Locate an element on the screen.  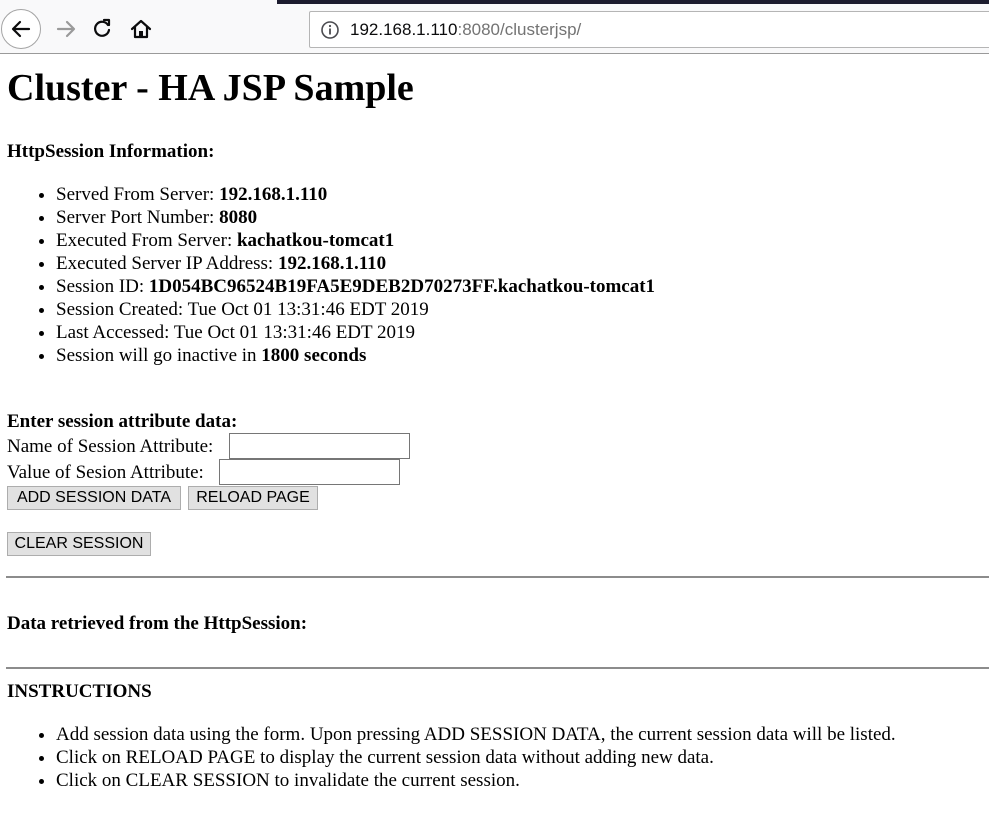
session-info-label: Served From Server: is located at coordinates (138, 194).